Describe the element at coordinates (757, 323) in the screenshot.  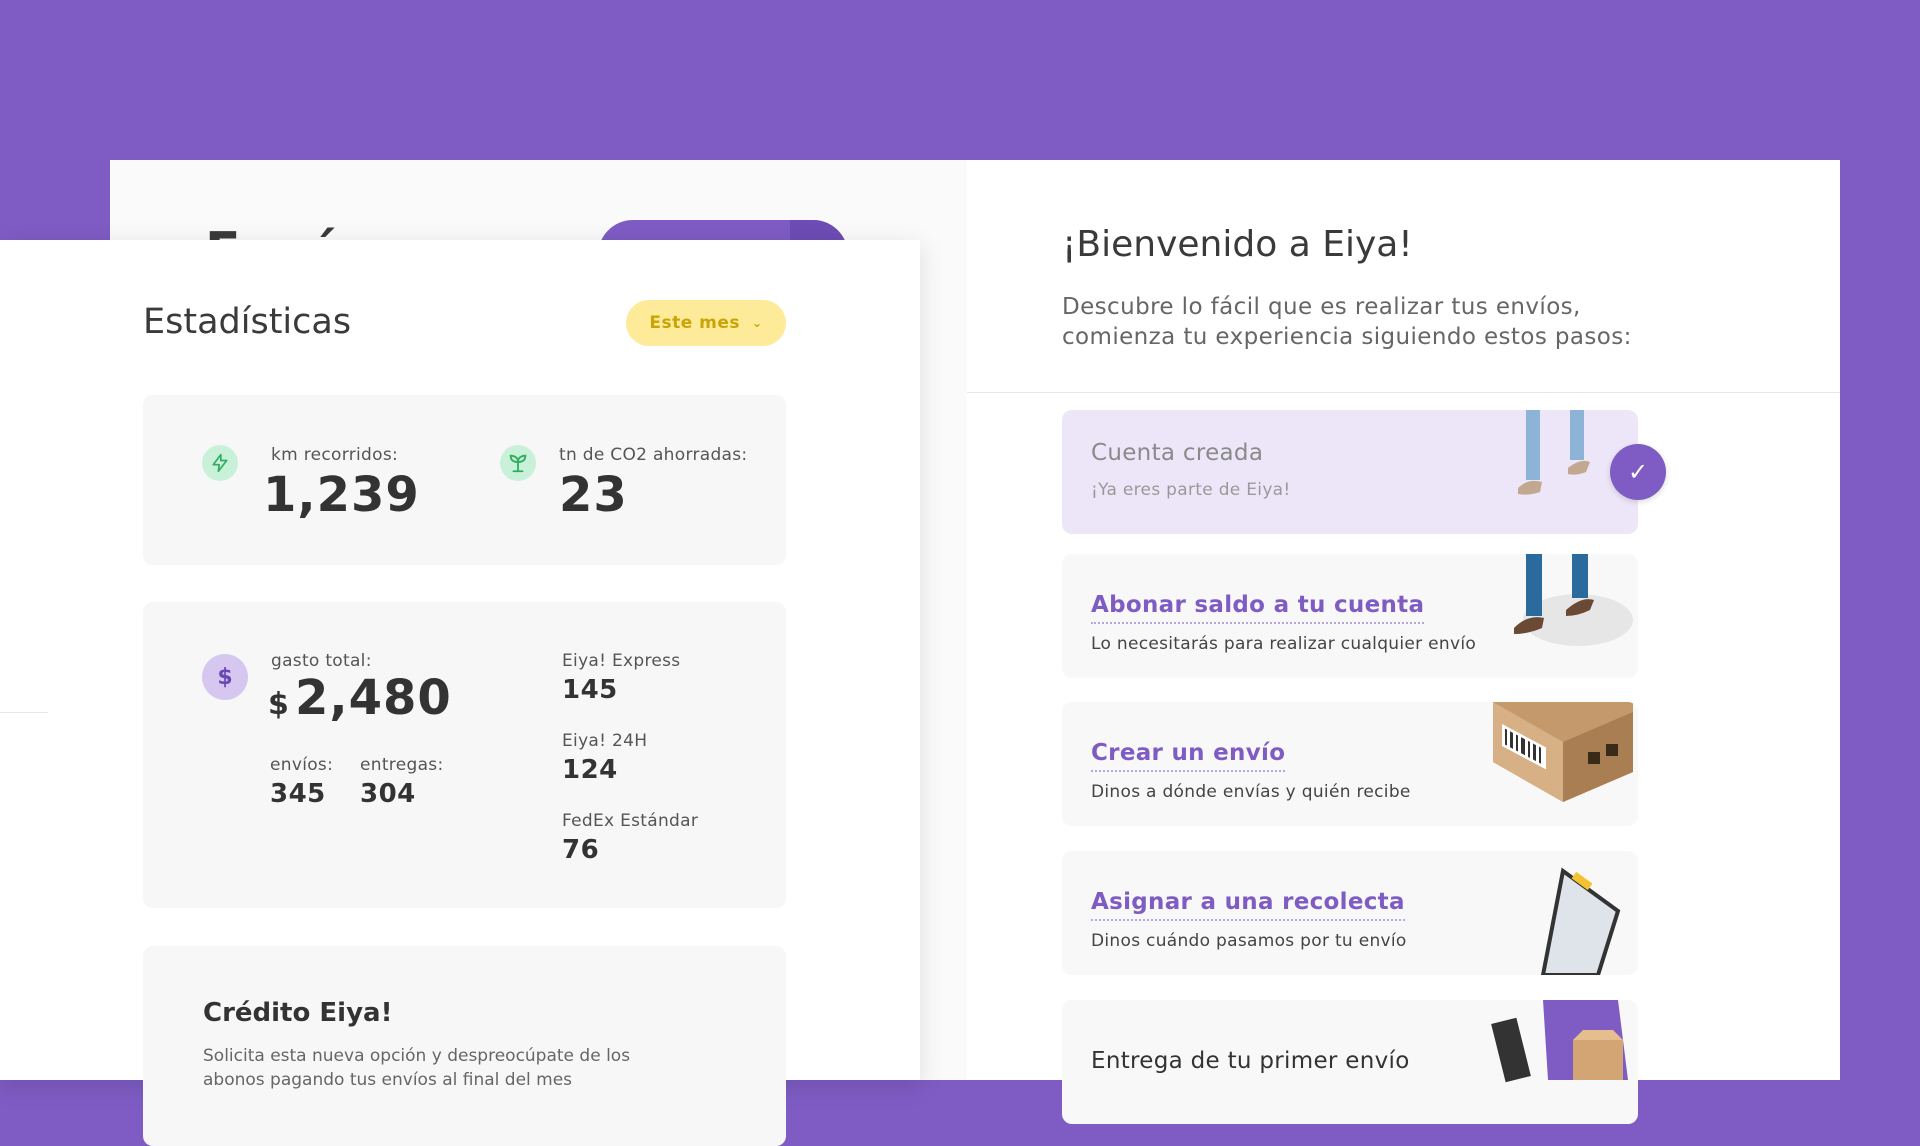
I see `chevron-down-icon: ⌄` at that location.